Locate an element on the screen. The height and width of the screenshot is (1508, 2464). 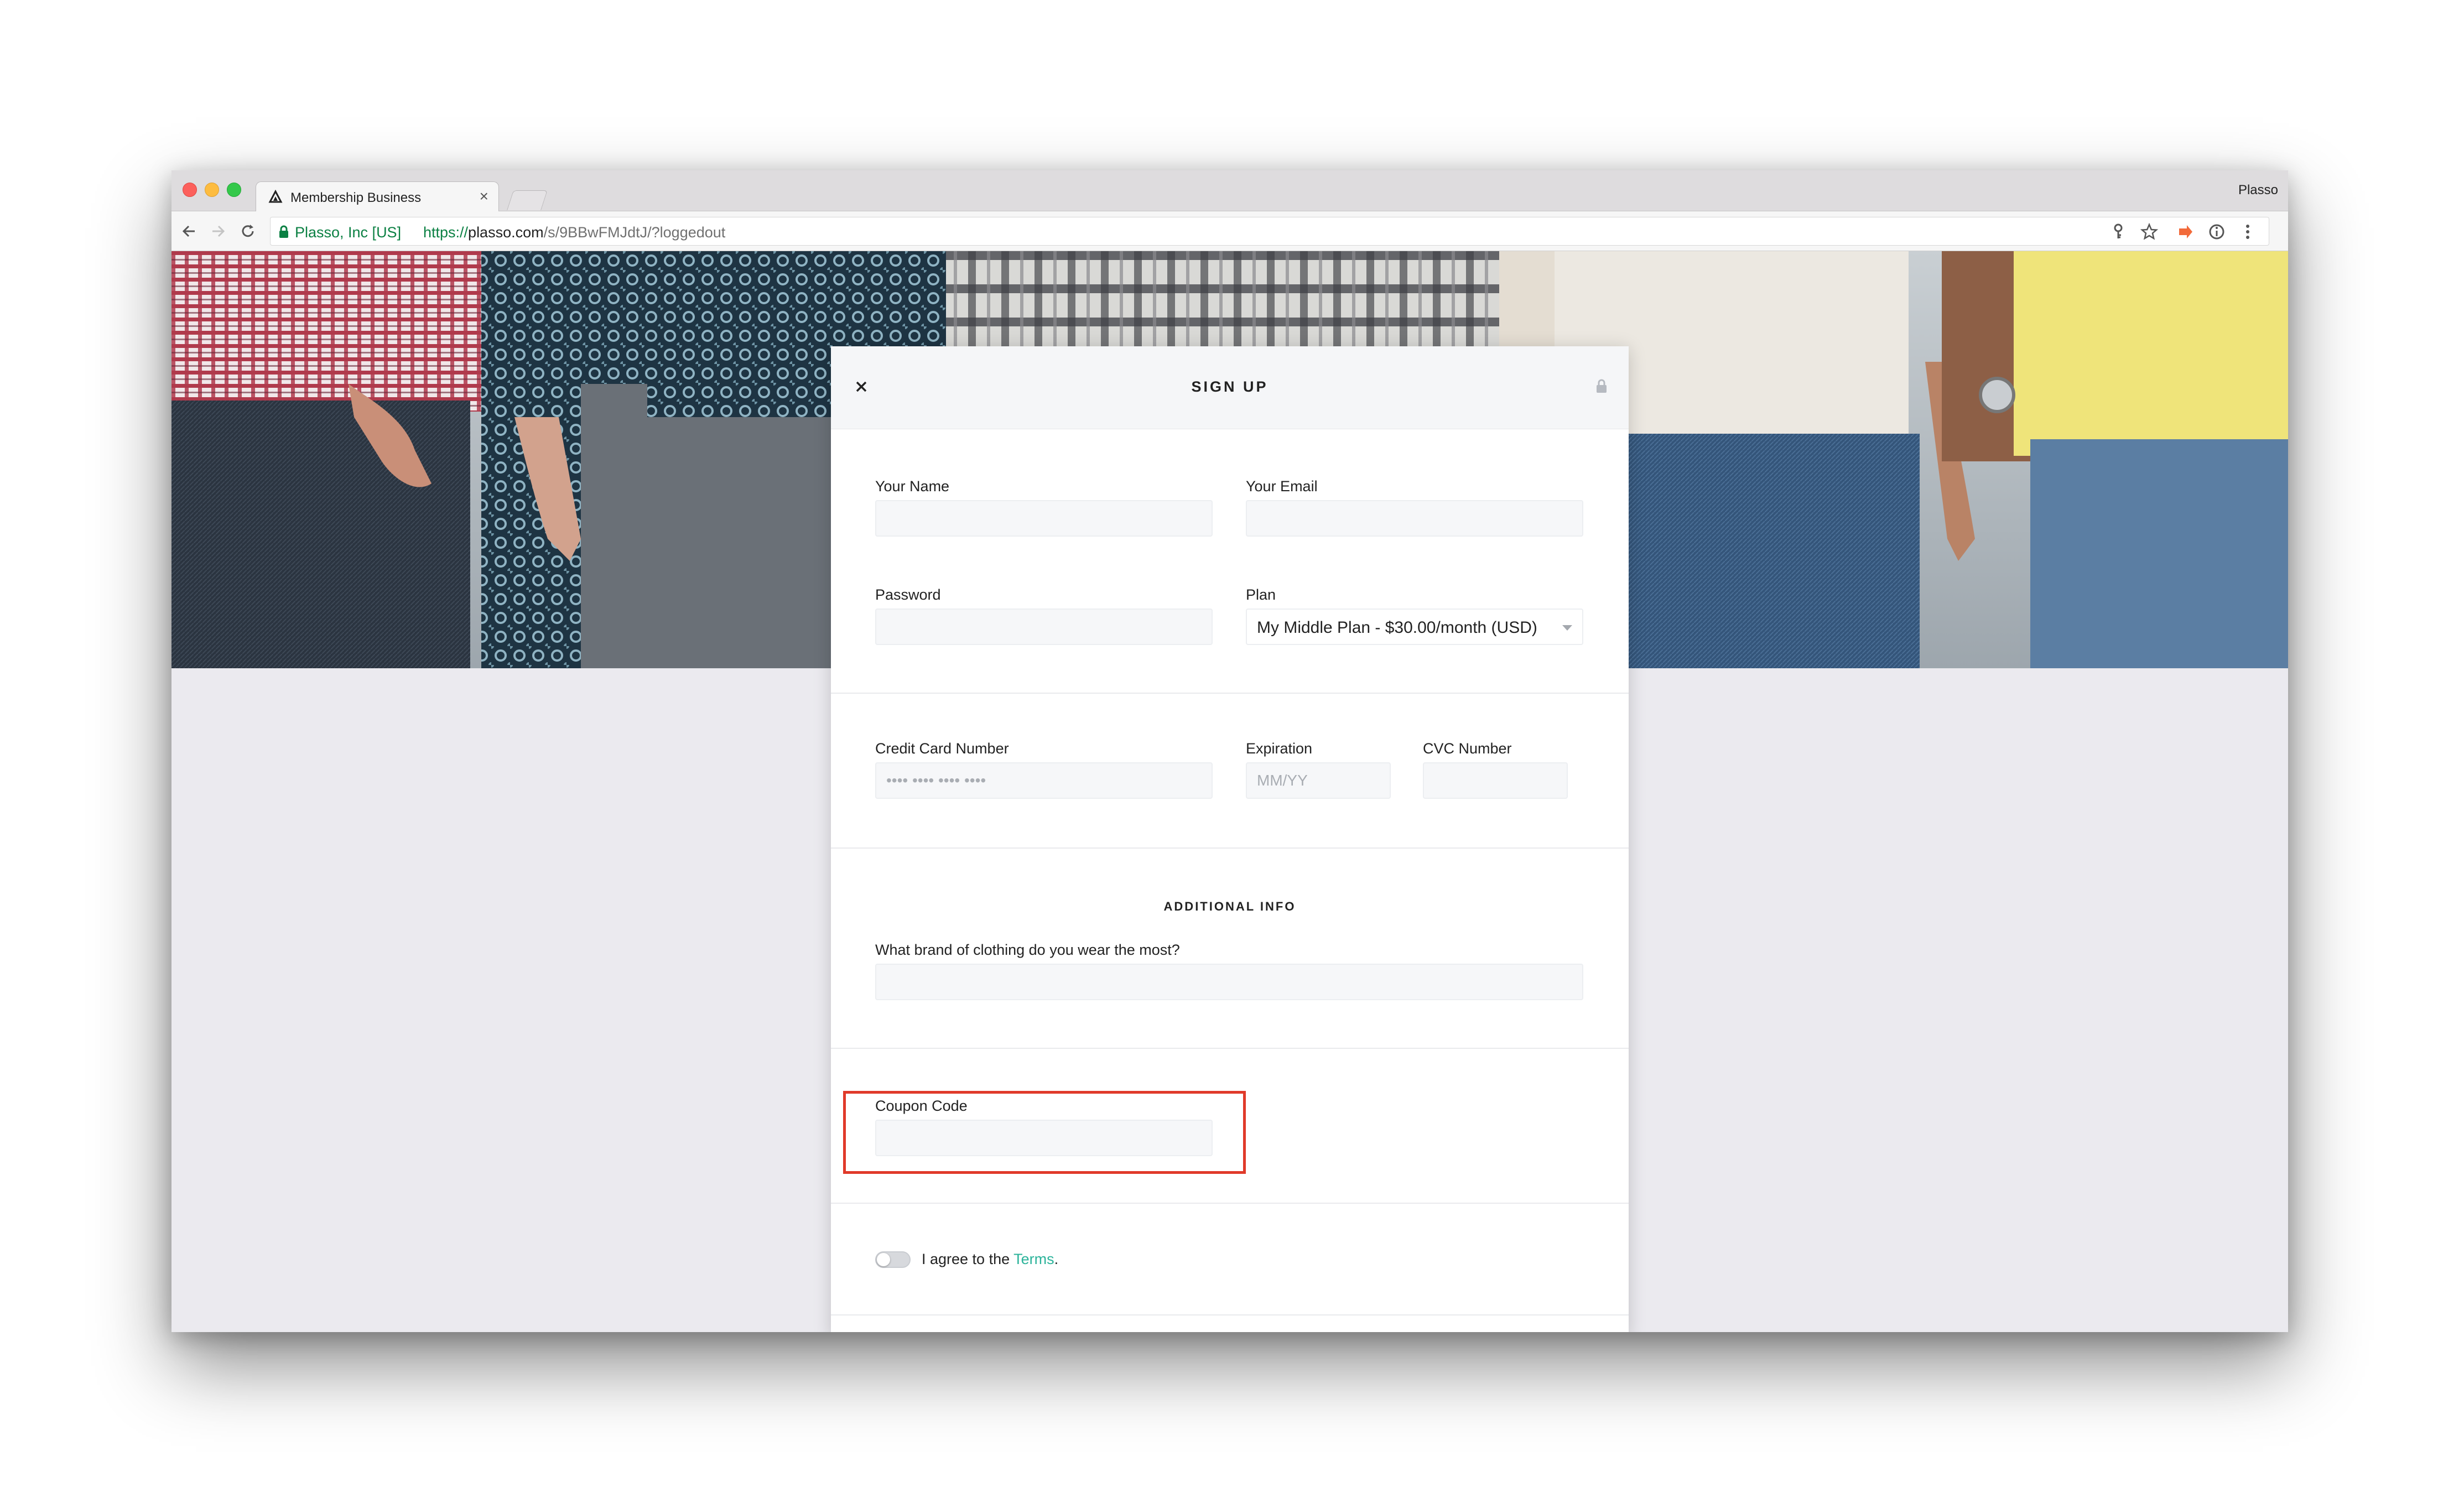
menu-icon is located at coordinates (2248, 232).